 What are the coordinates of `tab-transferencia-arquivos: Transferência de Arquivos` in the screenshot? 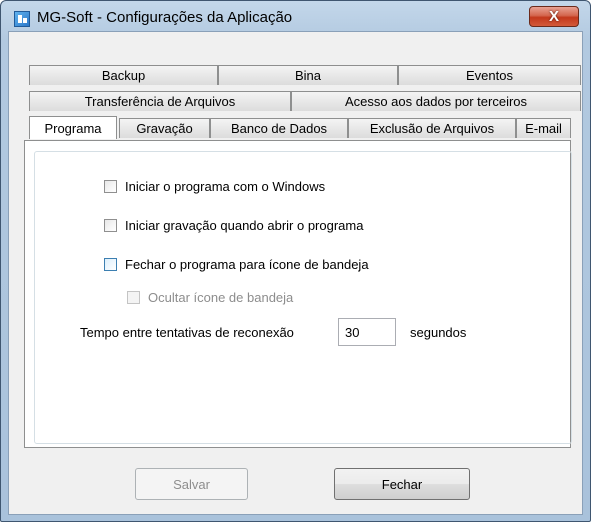 It's located at (160, 101).